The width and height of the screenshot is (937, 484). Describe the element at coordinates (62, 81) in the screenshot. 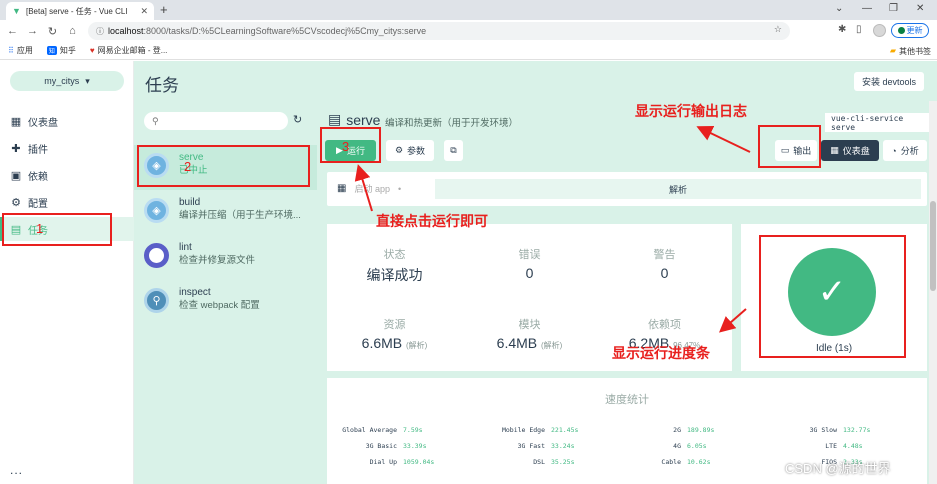

I see `project-name: my_citys` at that location.